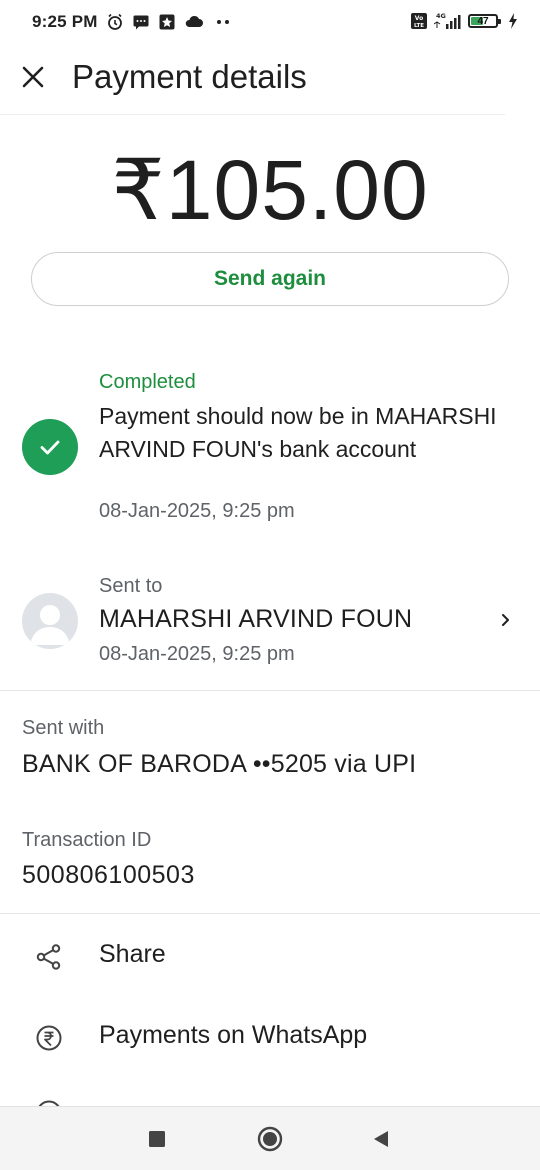  Describe the element at coordinates (65, 21) in the screenshot. I see `status-time: 9:25 PM` at that location.